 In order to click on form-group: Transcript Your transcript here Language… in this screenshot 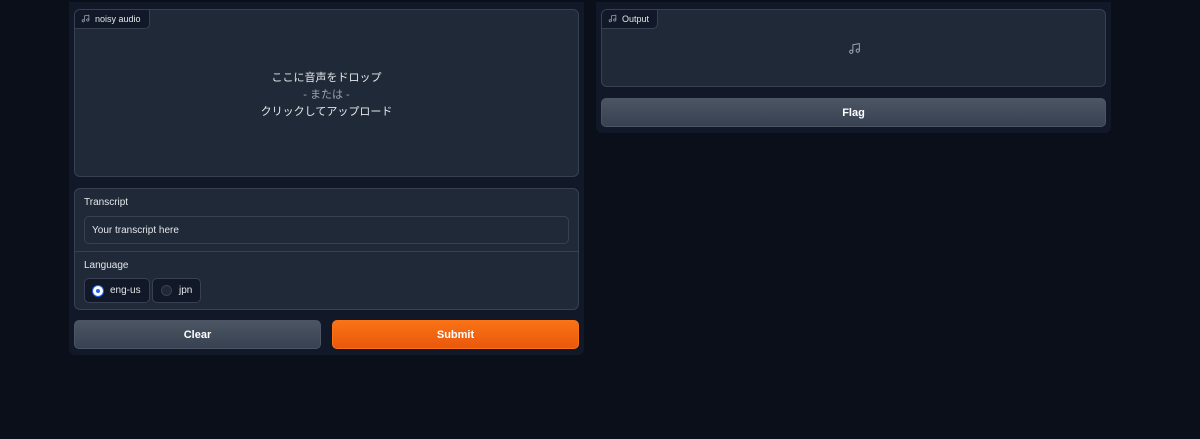, I will do `click(326, 249)`.